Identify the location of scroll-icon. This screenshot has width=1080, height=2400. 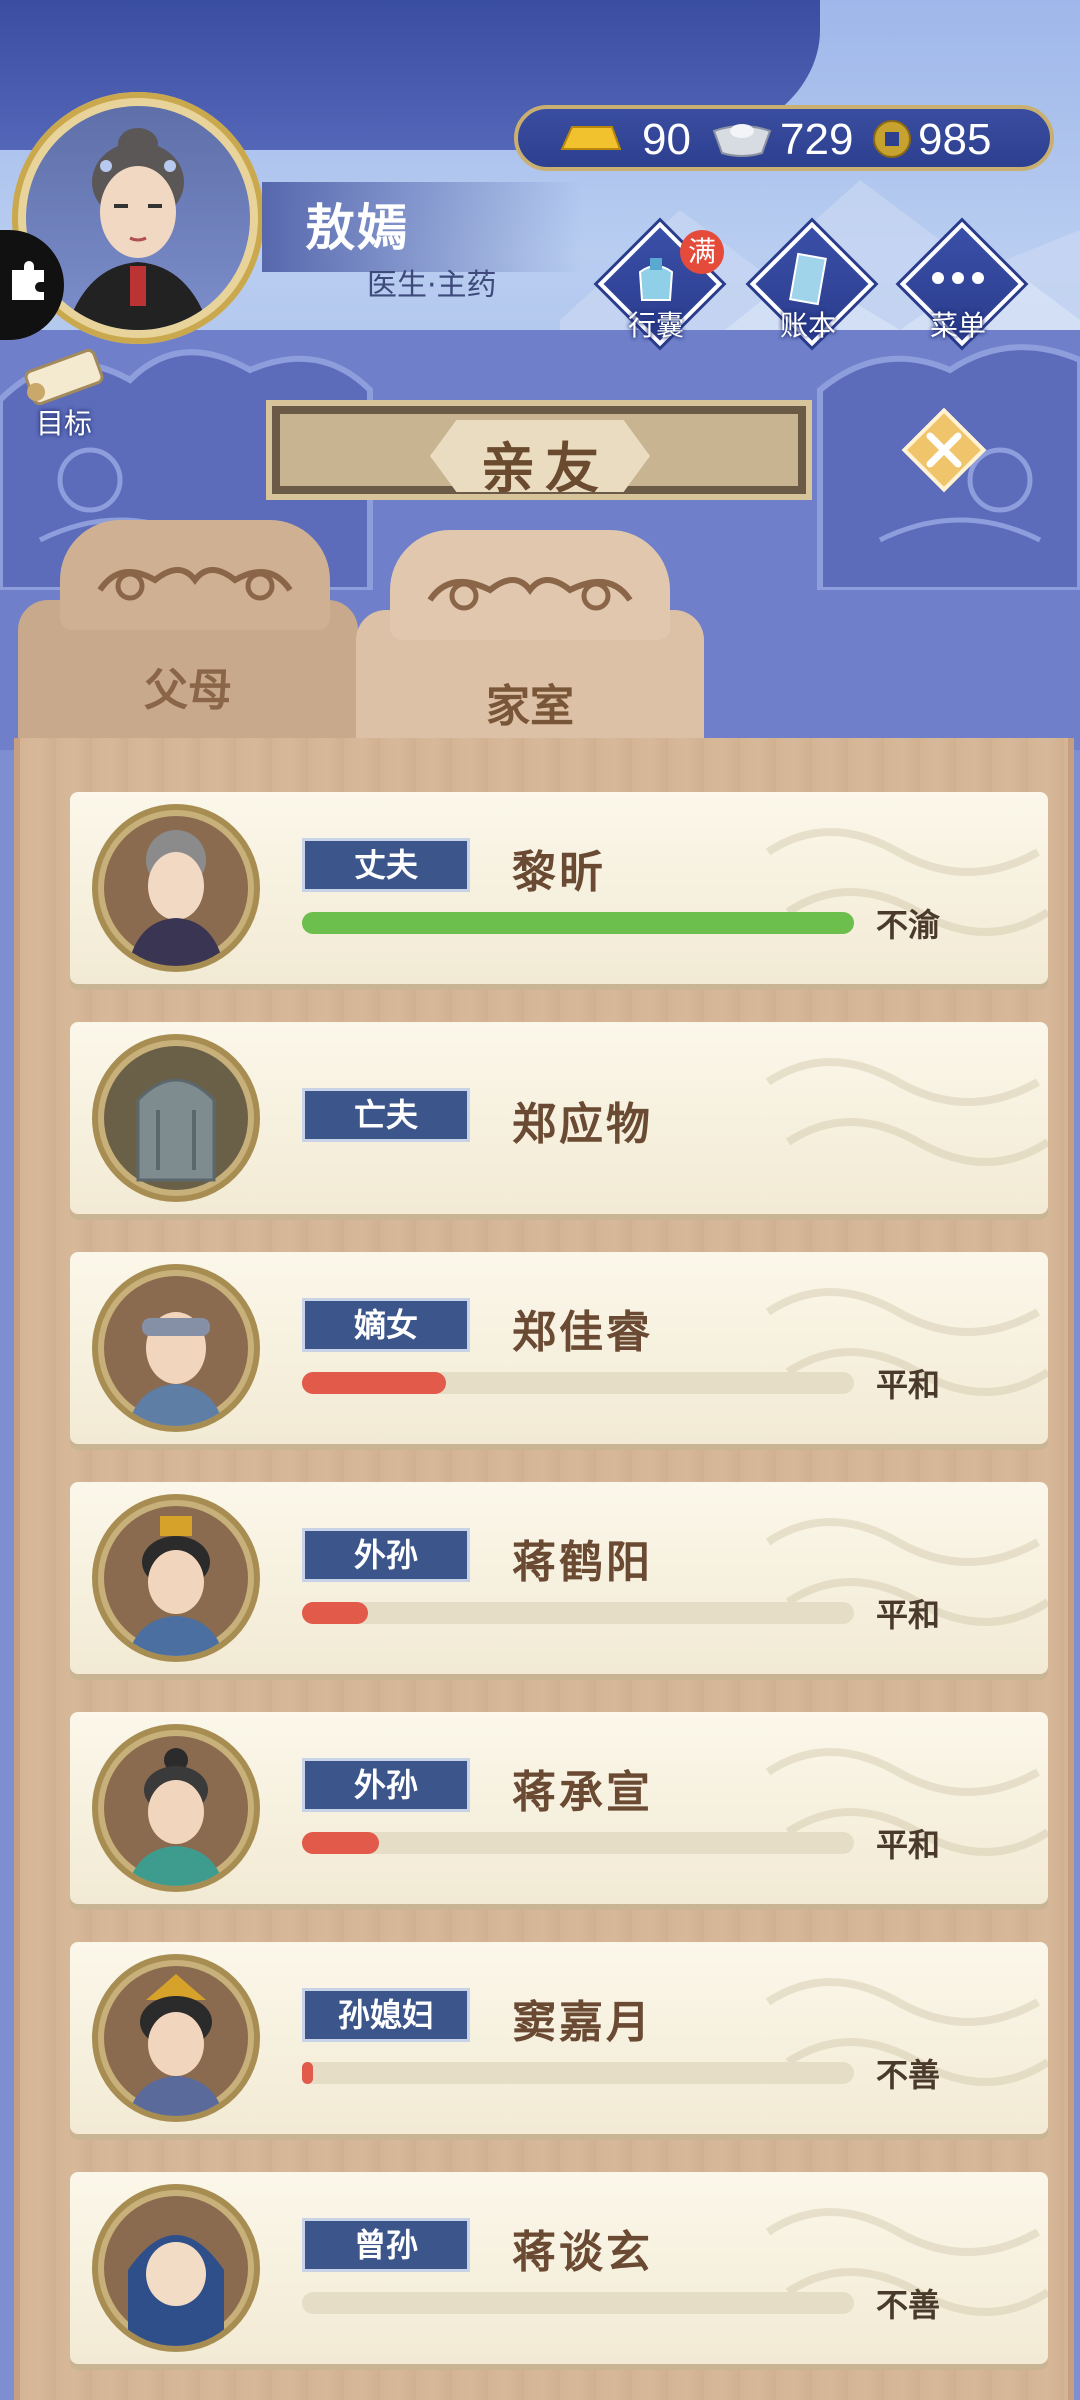
(64, 377).